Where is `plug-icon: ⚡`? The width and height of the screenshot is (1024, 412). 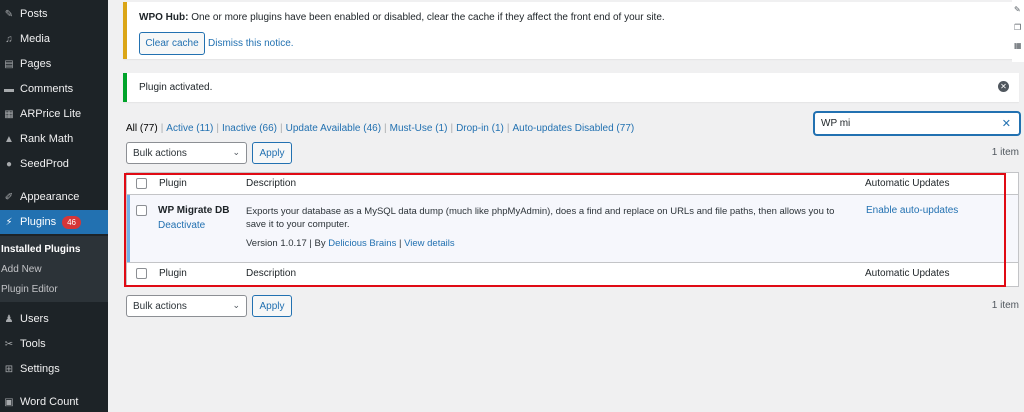 plug-icon: ⚡ is located at coordinates (9, 222).